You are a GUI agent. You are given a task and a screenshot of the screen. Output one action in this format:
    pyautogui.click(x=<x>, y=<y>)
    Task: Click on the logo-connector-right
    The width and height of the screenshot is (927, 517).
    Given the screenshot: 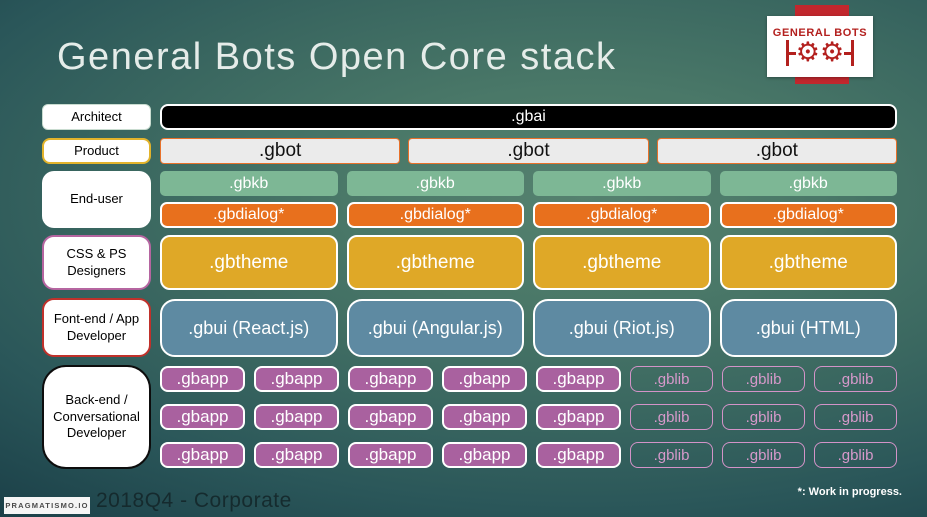 What is the action you would take?
    pyautogui.click(x=848, y=53)
    